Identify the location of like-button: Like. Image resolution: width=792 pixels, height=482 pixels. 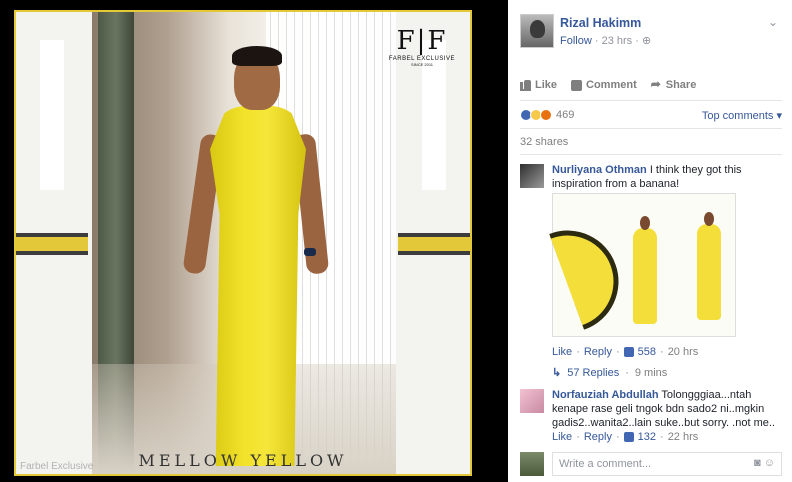
(538, 85).